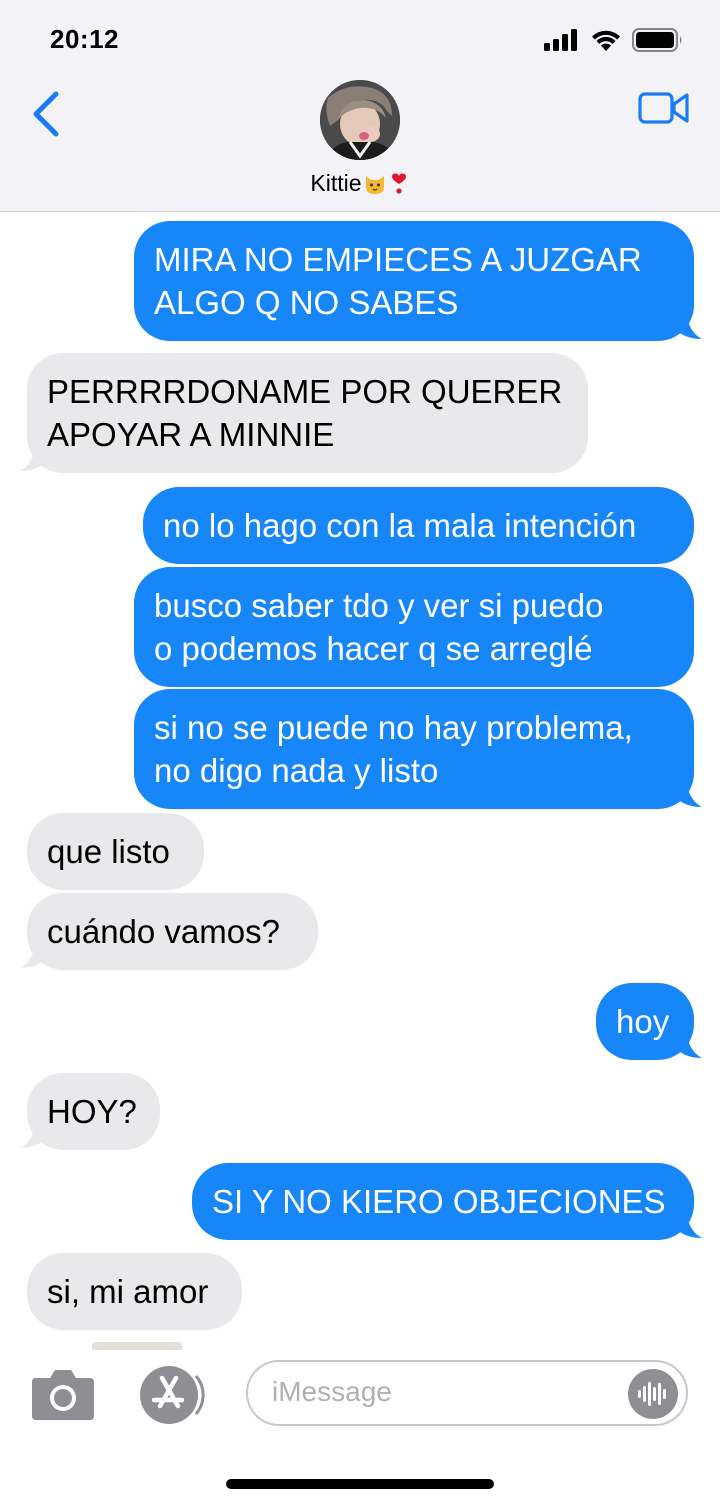 The image size is (720, 1506). Describe the element at coordinates (393, 727) in the screenshot. I see `message-line: si no se puede no hay problema,` at that location.